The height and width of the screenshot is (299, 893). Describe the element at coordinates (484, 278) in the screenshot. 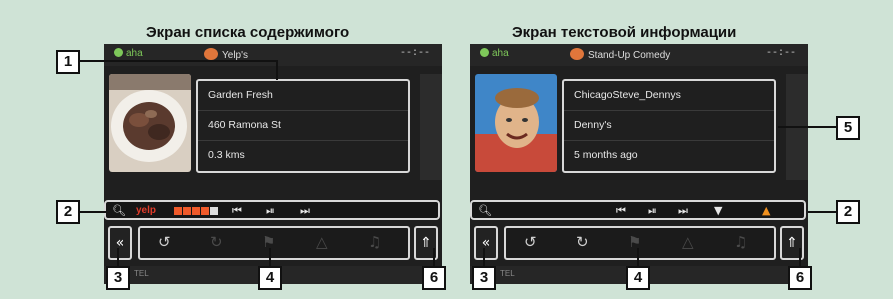

I see `callout-3-right: 3` at that location.